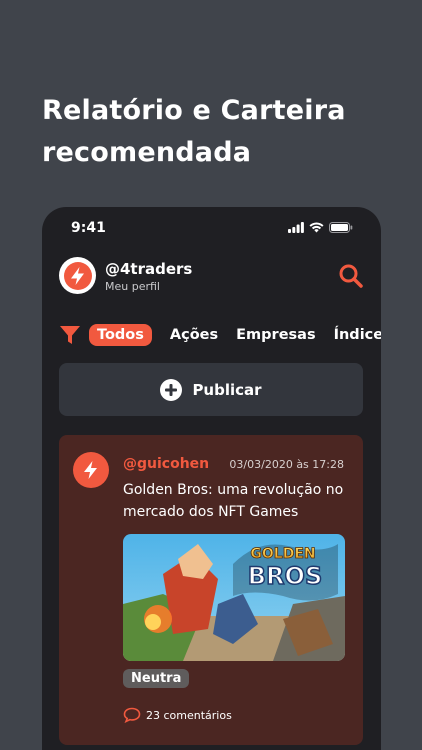 The width and height of the screenshot is (422, 750). What do you see at coordinates (285, 576) in the screenshot?
I see `image-title-line-2: BROS` at bounding box center [285, 576].